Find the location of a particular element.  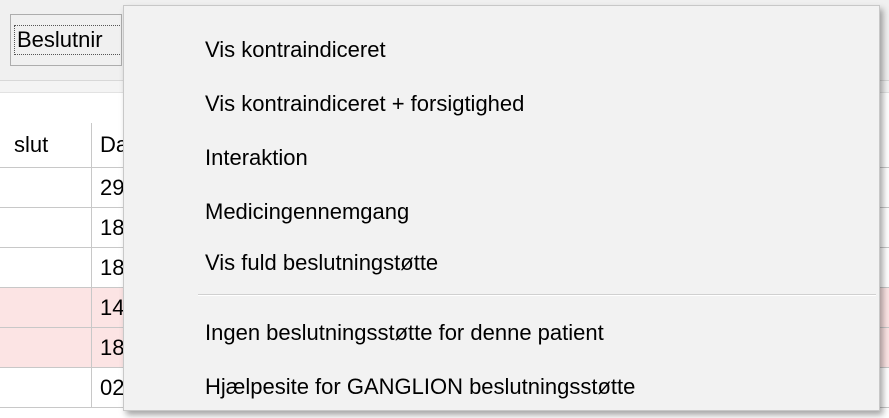

decision-support-button-label: Beslutnir is located at coordinates (60, 39).